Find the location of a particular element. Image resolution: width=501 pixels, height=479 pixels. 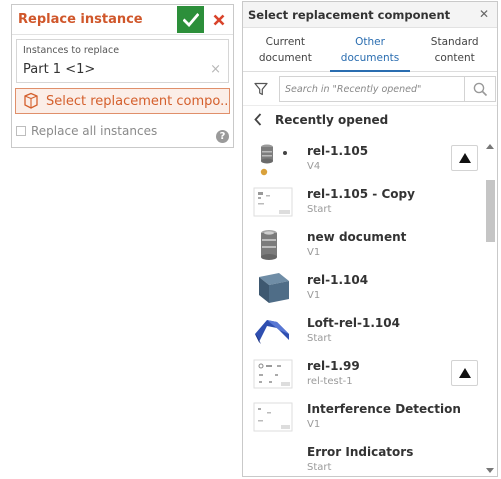

cylinder-thumbnail is located at coordinates (269, 245).